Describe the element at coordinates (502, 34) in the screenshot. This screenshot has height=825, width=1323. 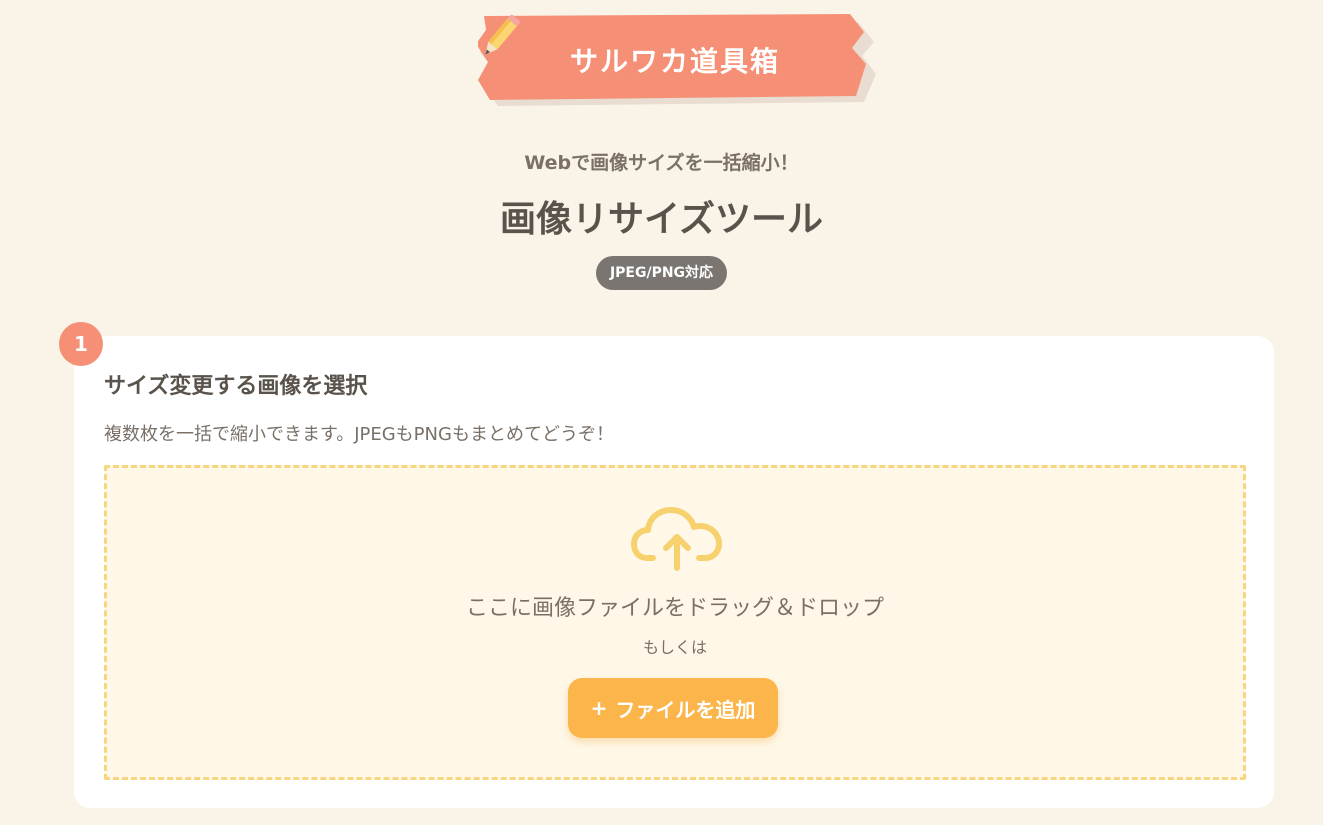
I see `pencil-icon` at that location.